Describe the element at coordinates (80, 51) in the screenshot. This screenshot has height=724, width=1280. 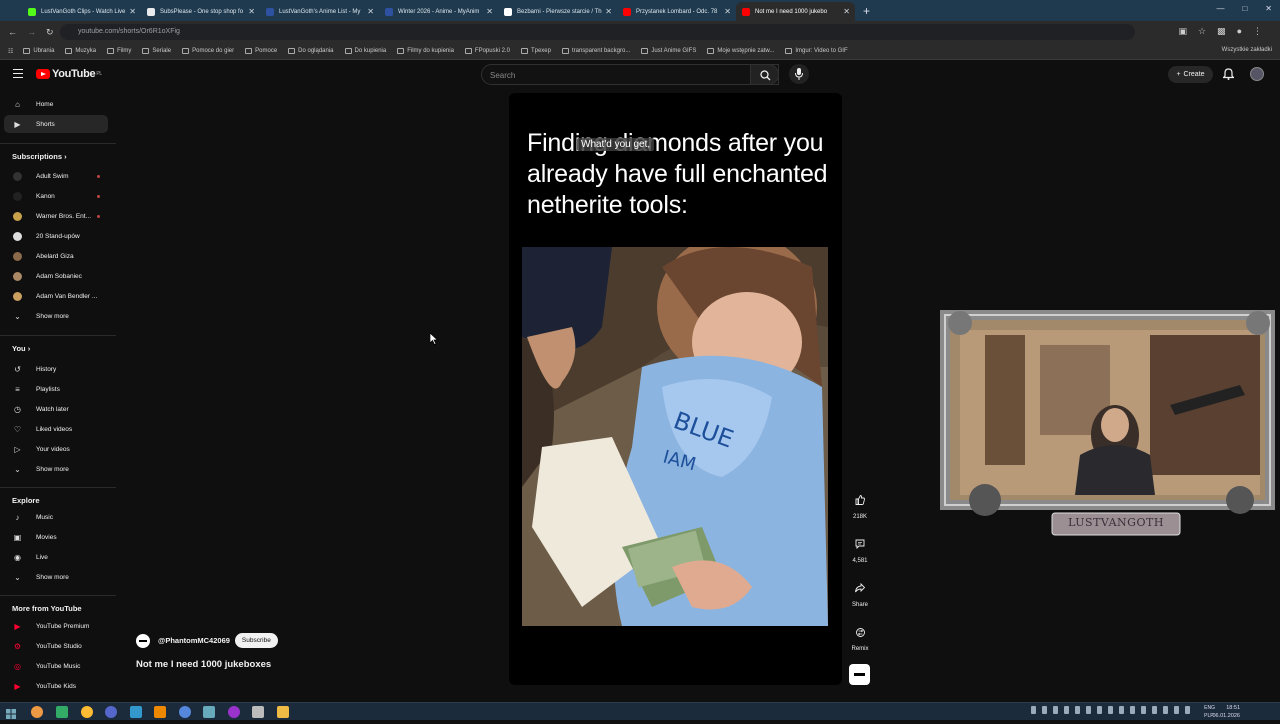
I see `bookmark-item: Muzyka` at that location.